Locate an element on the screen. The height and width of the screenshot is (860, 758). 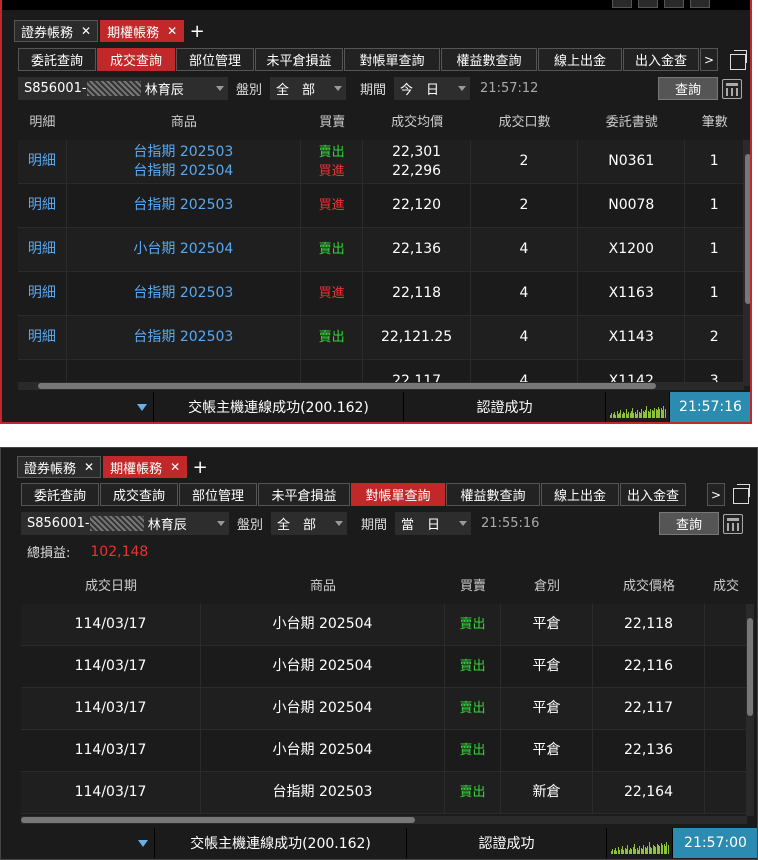
tab-label: 證券帳務 is located at coordinates (50, 469).